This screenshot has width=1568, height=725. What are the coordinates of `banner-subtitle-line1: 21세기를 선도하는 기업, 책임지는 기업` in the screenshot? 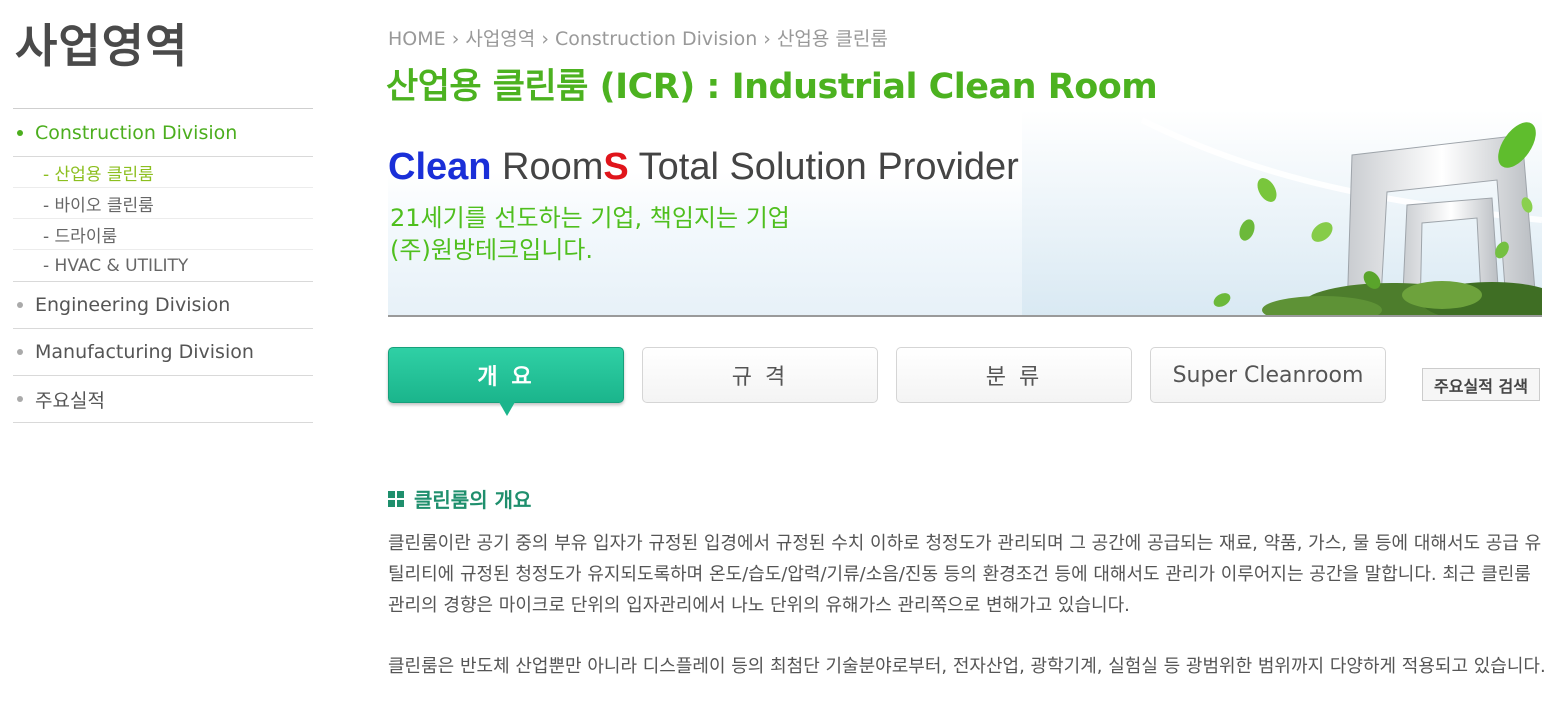 It's located at (590, 218).